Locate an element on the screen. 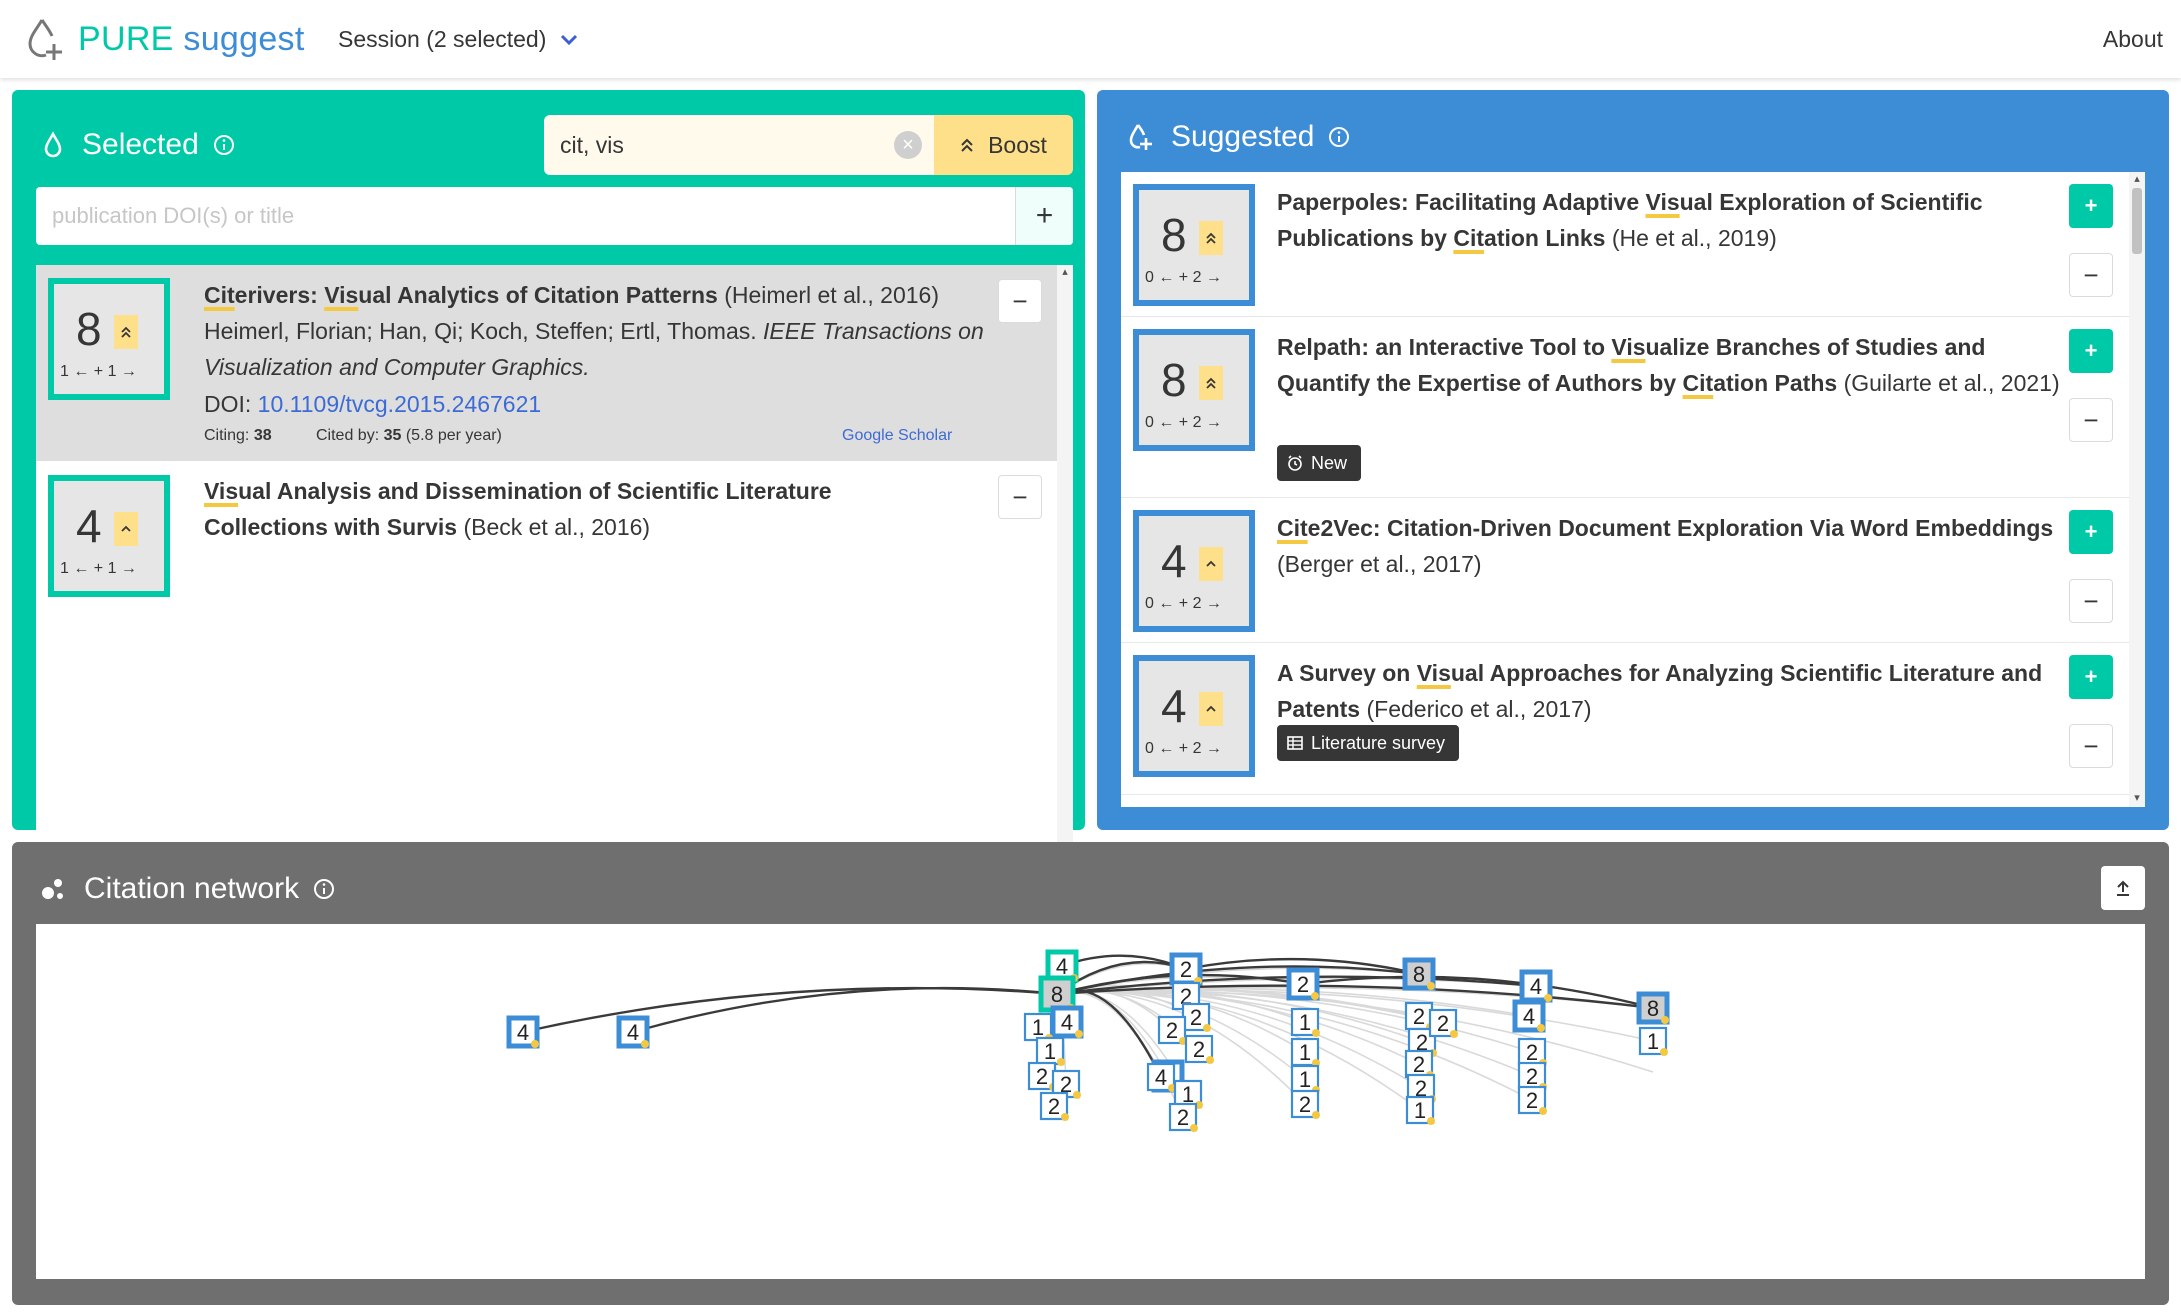 The width and height of the screenshot is (2181, 1314). add-publication-row: publication DOI(s) or title + is located at coordinates (554, 216).